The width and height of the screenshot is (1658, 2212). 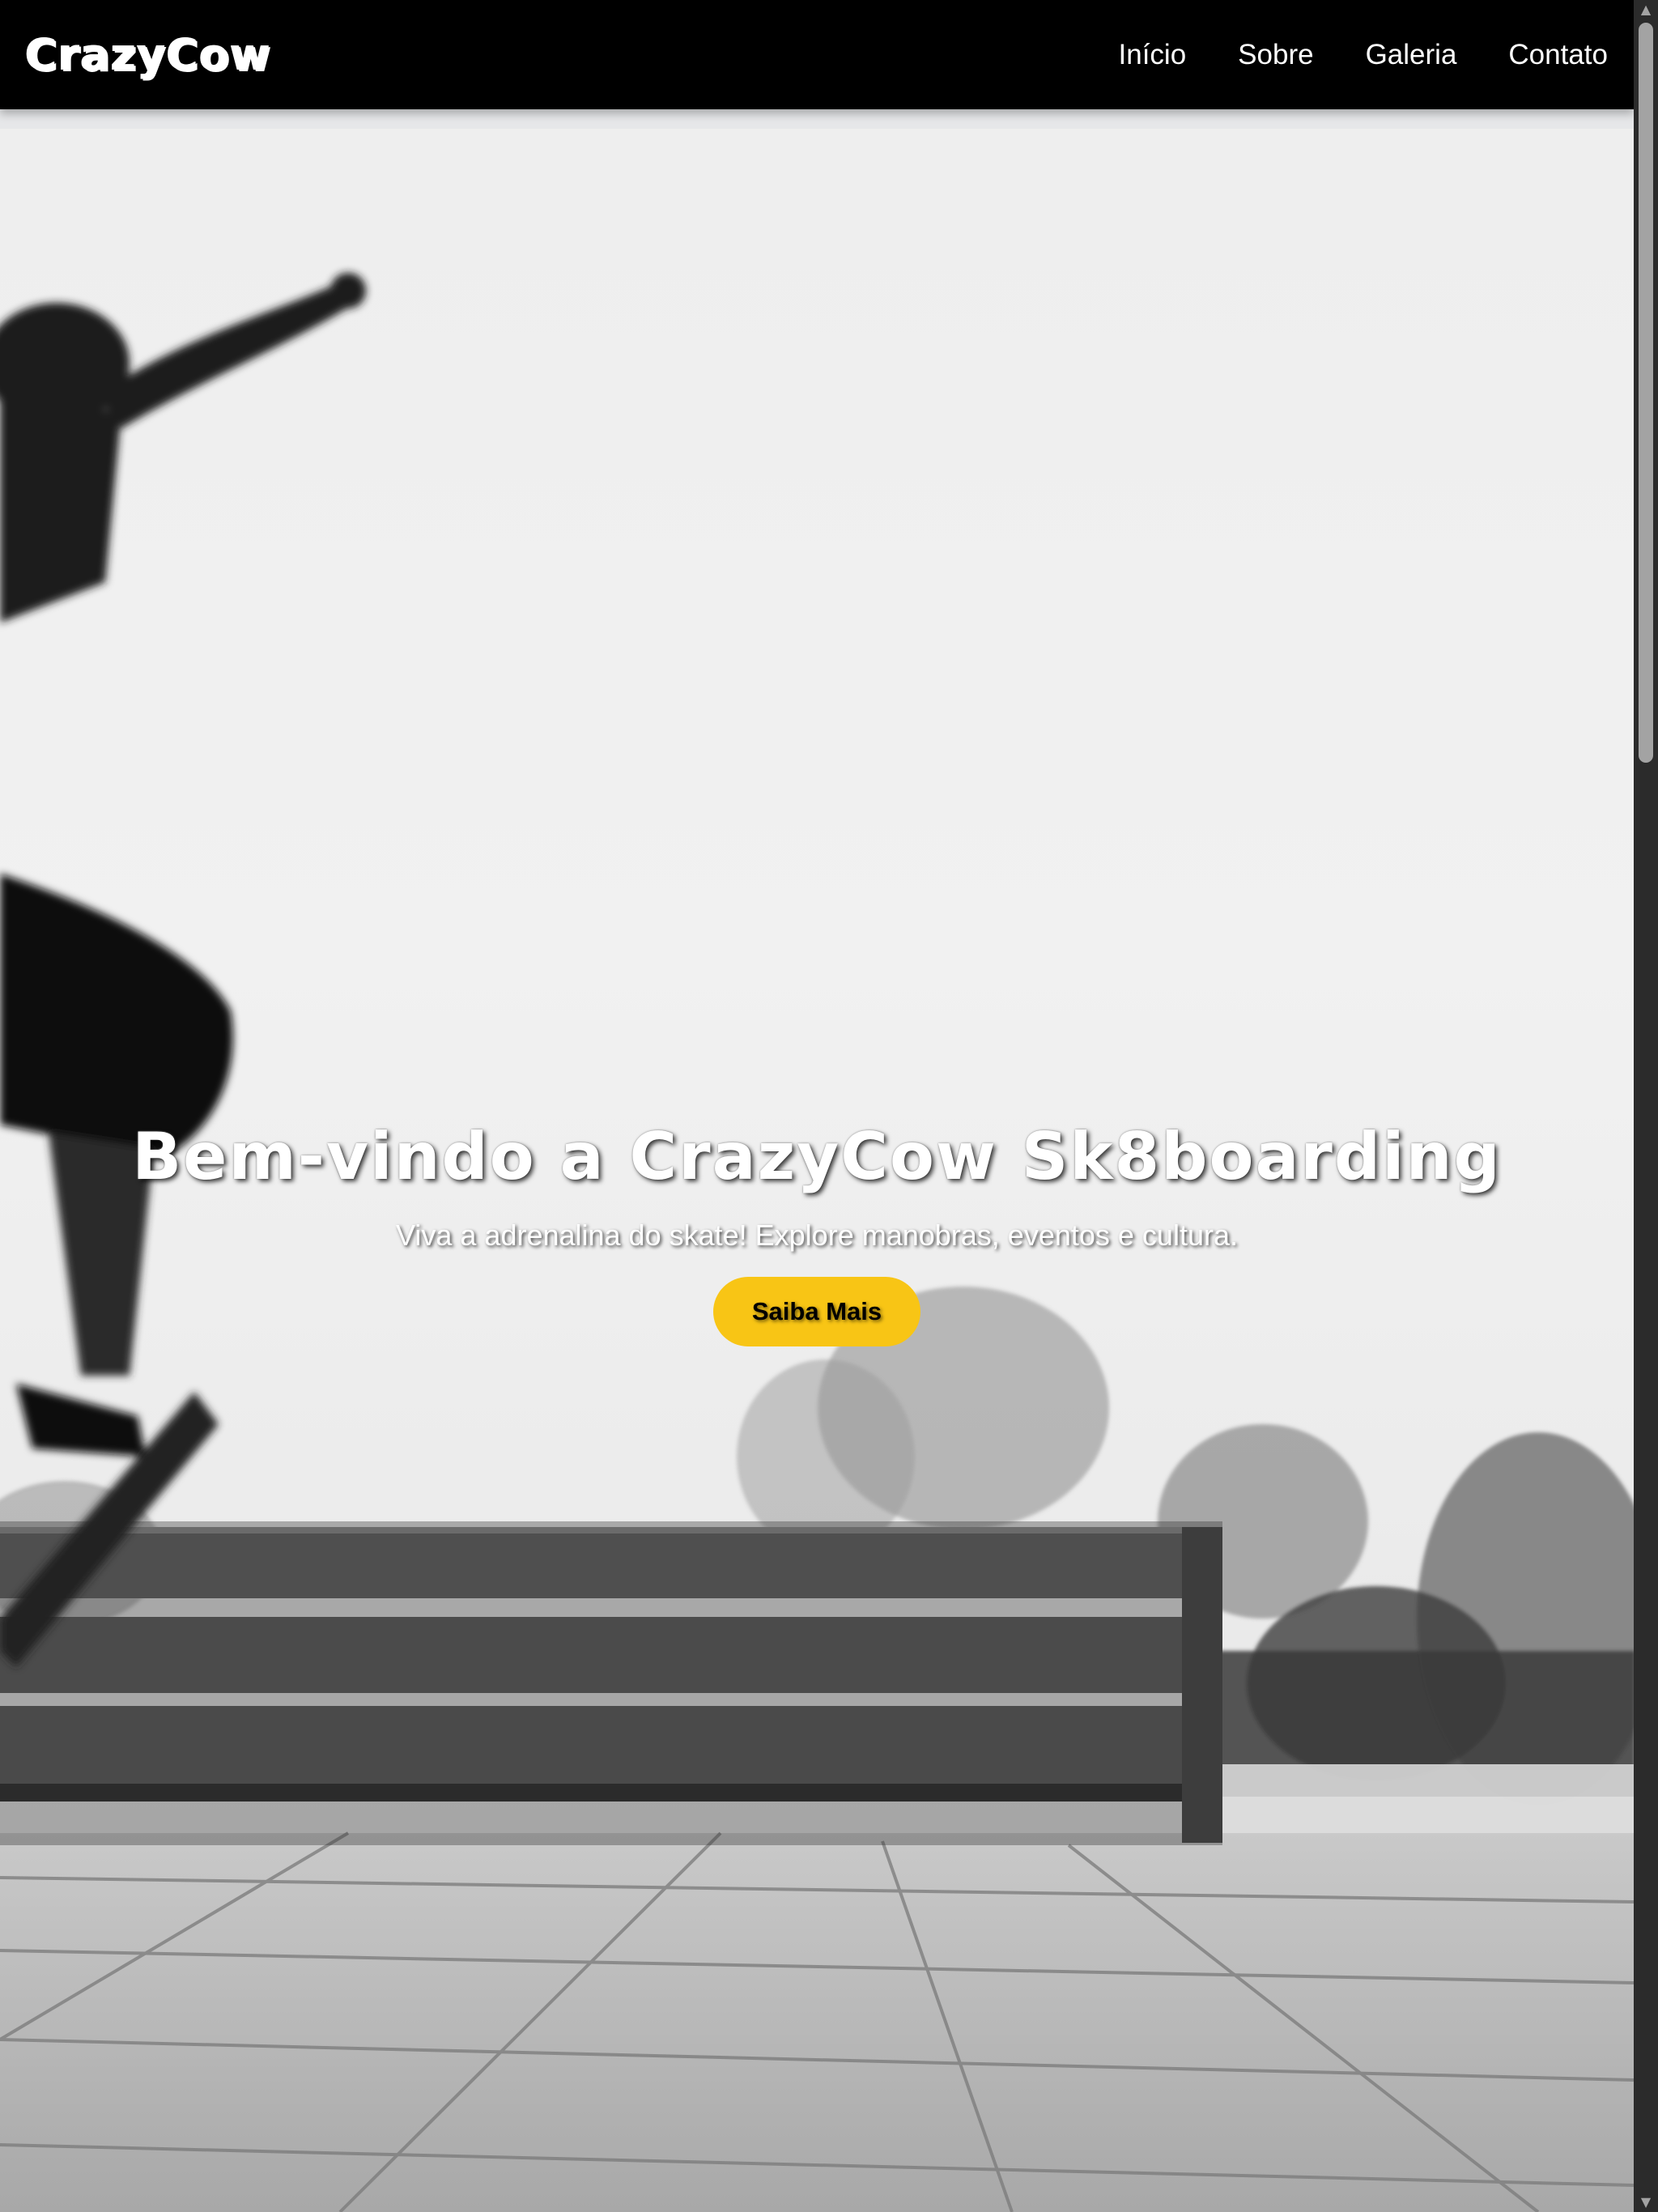 What do you see at coordinates (1153, 55) in the screenshot?
I see `nav-link-inicio: Início` at bounding box center [1153, 55].